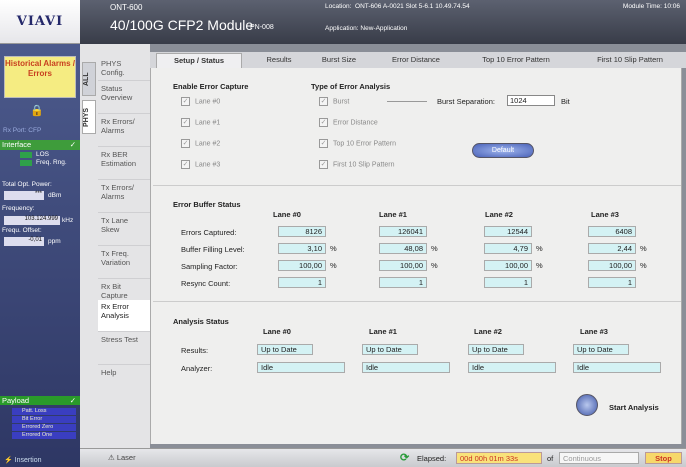 Image resolution: width=686 pixels, height=467 pixels. What do you see at coordinates (124, 376) in the screenshot?
I see `nav-help: Help` at bounding box center [124, 376].